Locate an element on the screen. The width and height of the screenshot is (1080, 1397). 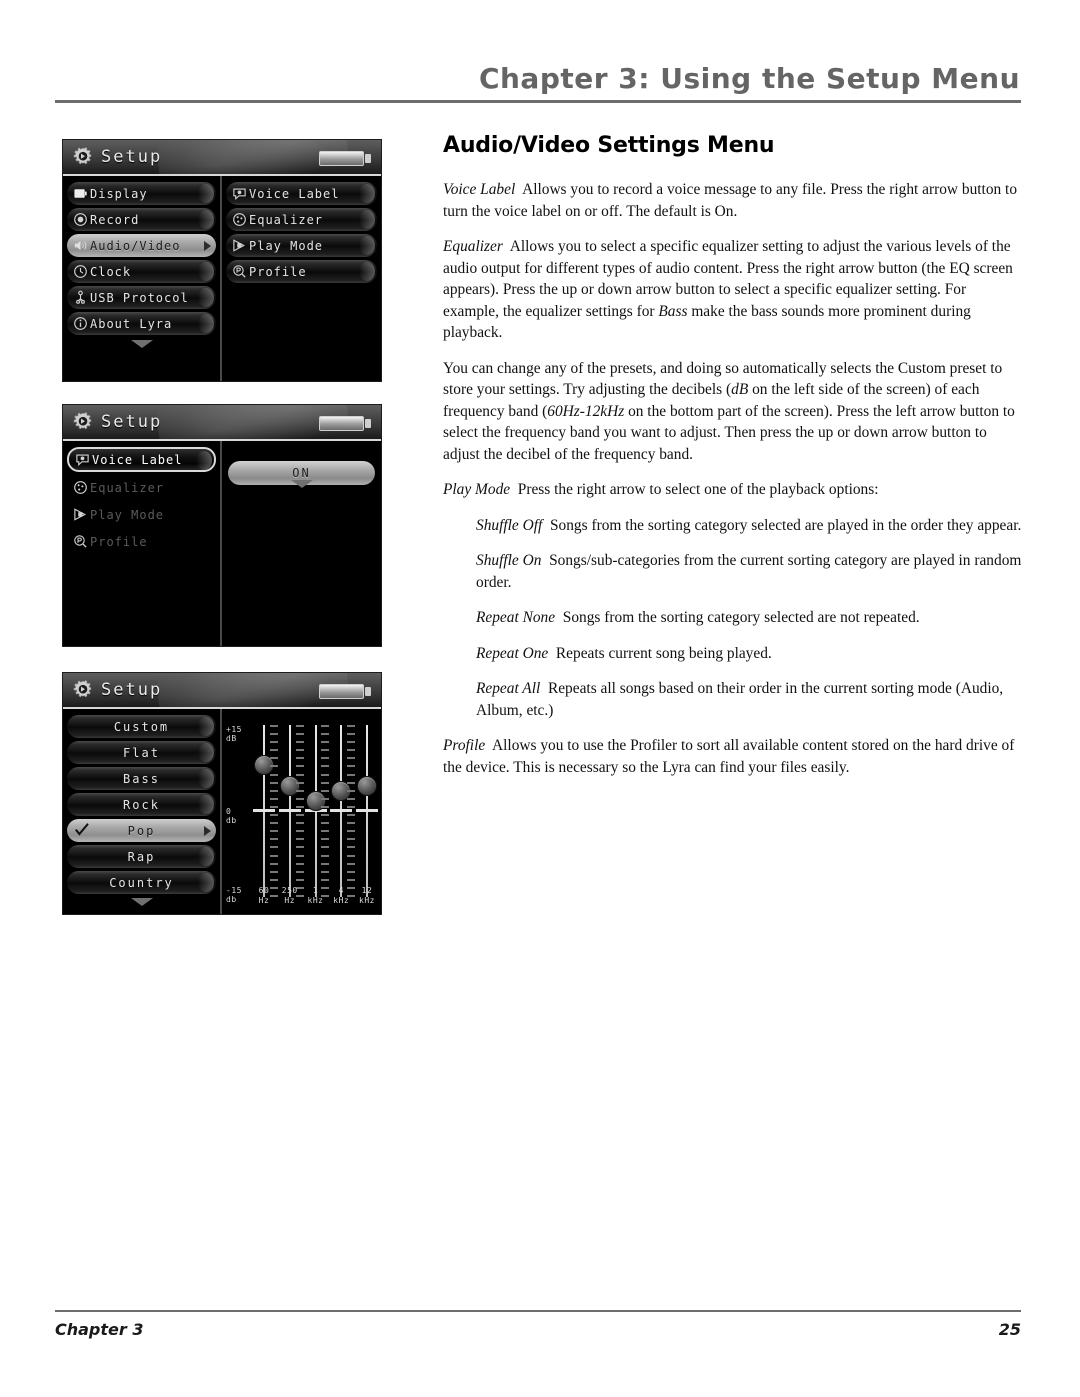
paragraph-term: Profile is located at coordinates (464, 745).